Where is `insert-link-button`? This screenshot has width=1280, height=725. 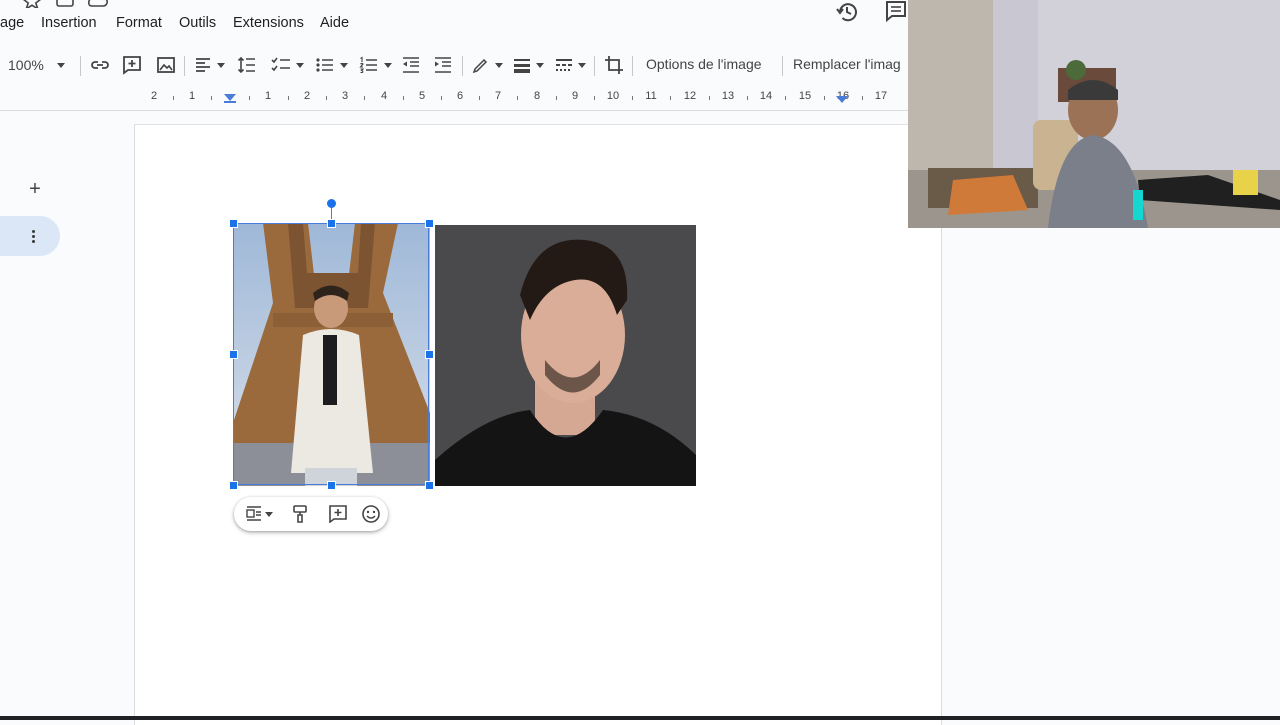 insert-link-button is located at coordinates (100, 65).